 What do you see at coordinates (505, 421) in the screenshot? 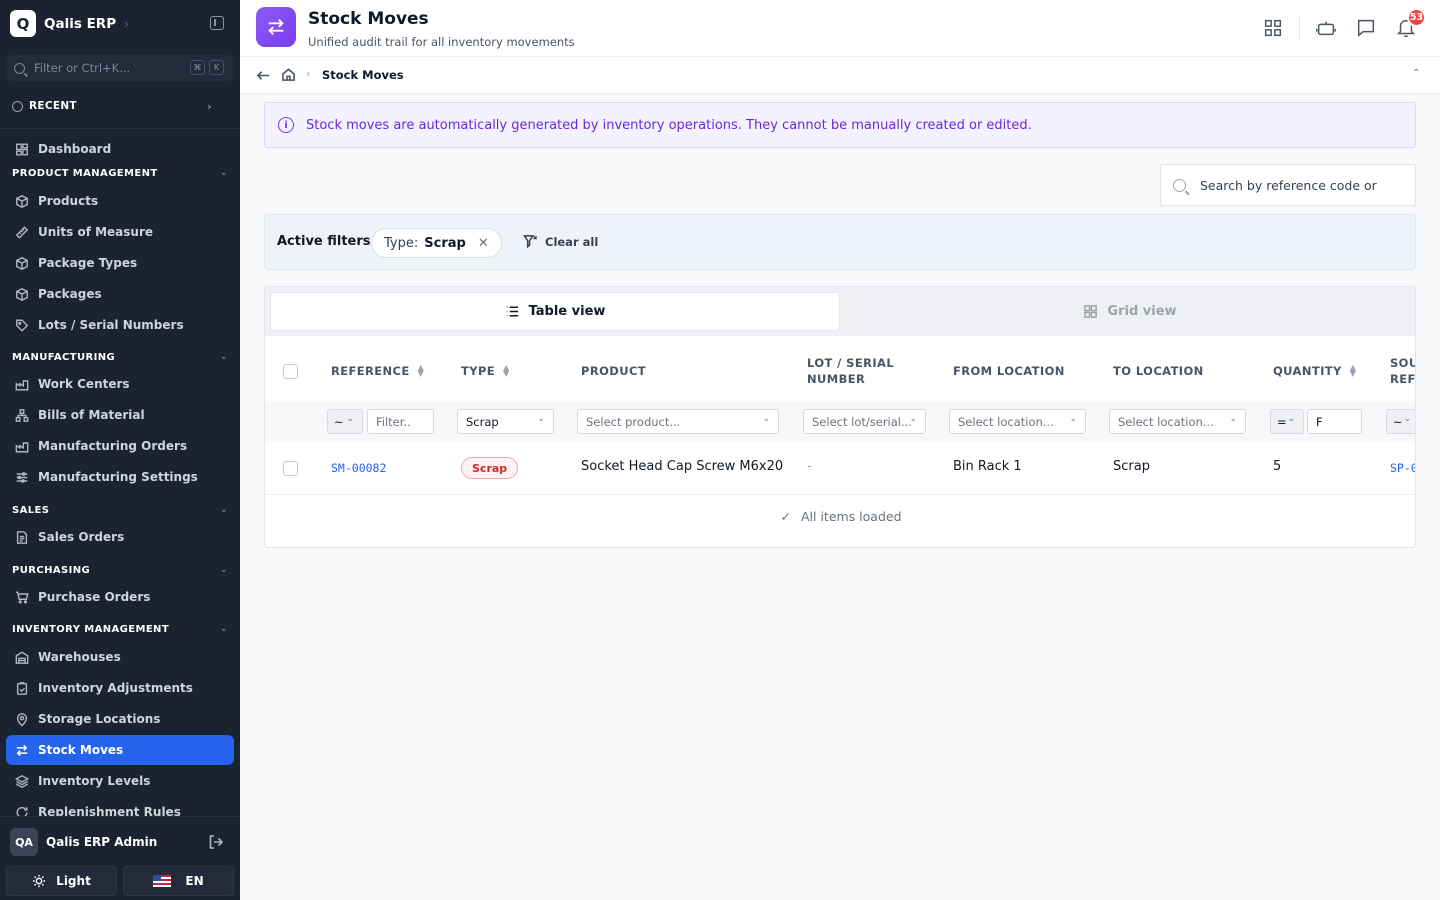
I see `type-filter-select: Scrap ⌄` at bounding box center [505, 421].